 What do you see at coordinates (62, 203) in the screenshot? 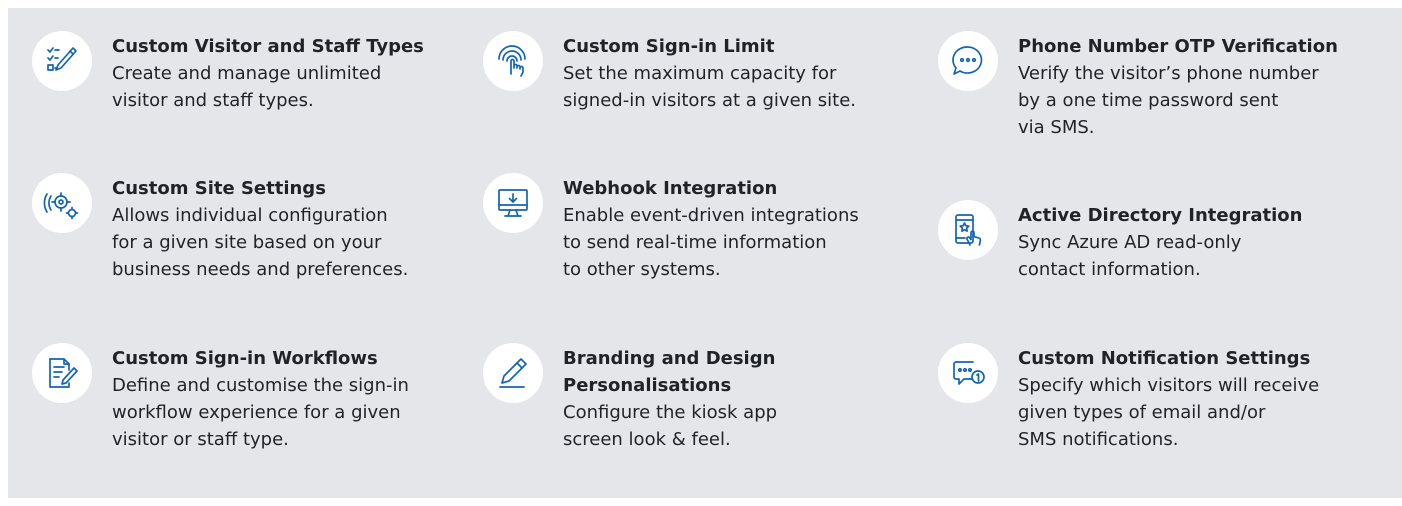
I see `gear-settings-icon` at bounding box center [62, 203].